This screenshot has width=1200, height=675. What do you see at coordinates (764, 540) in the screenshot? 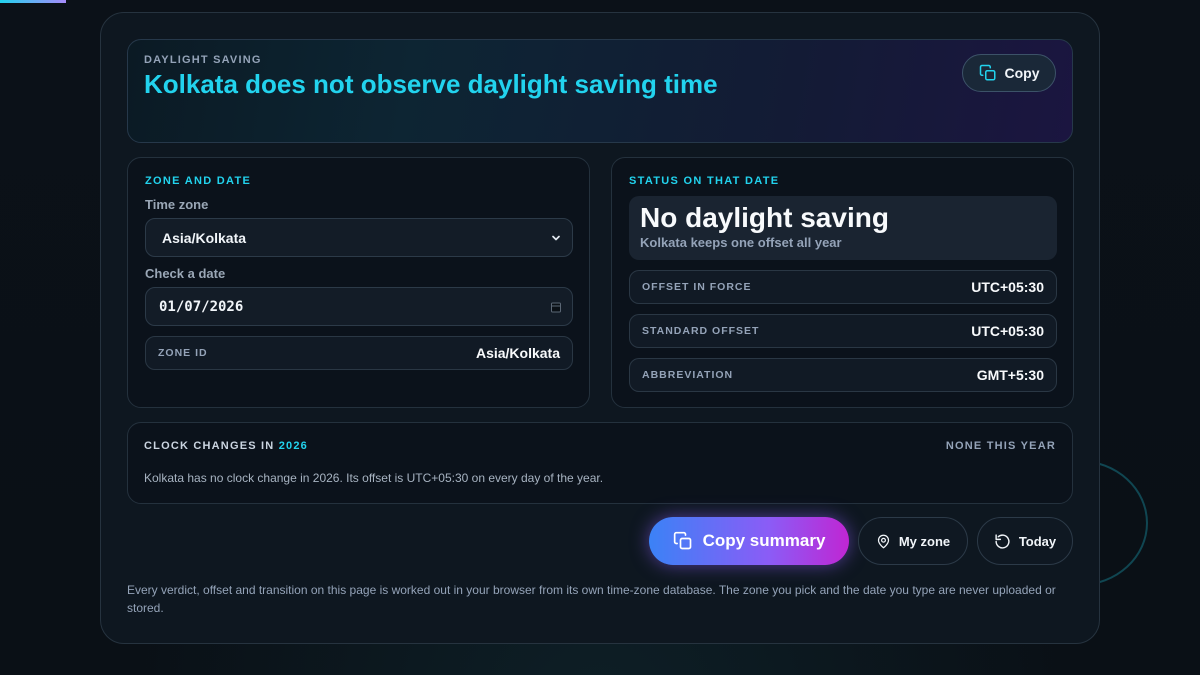
I see `copy-summary-label: Copy summary` at bounding box center [764, 540].